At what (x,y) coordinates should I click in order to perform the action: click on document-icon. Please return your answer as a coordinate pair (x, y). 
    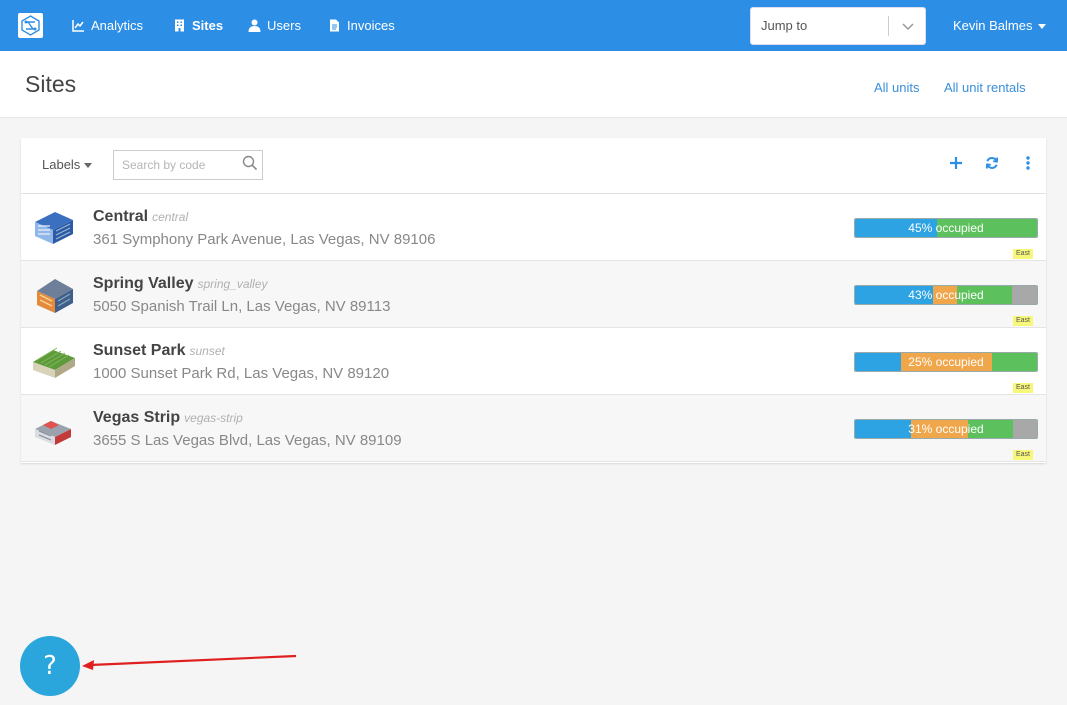
    Looking at the image, I should click on (334, 25).